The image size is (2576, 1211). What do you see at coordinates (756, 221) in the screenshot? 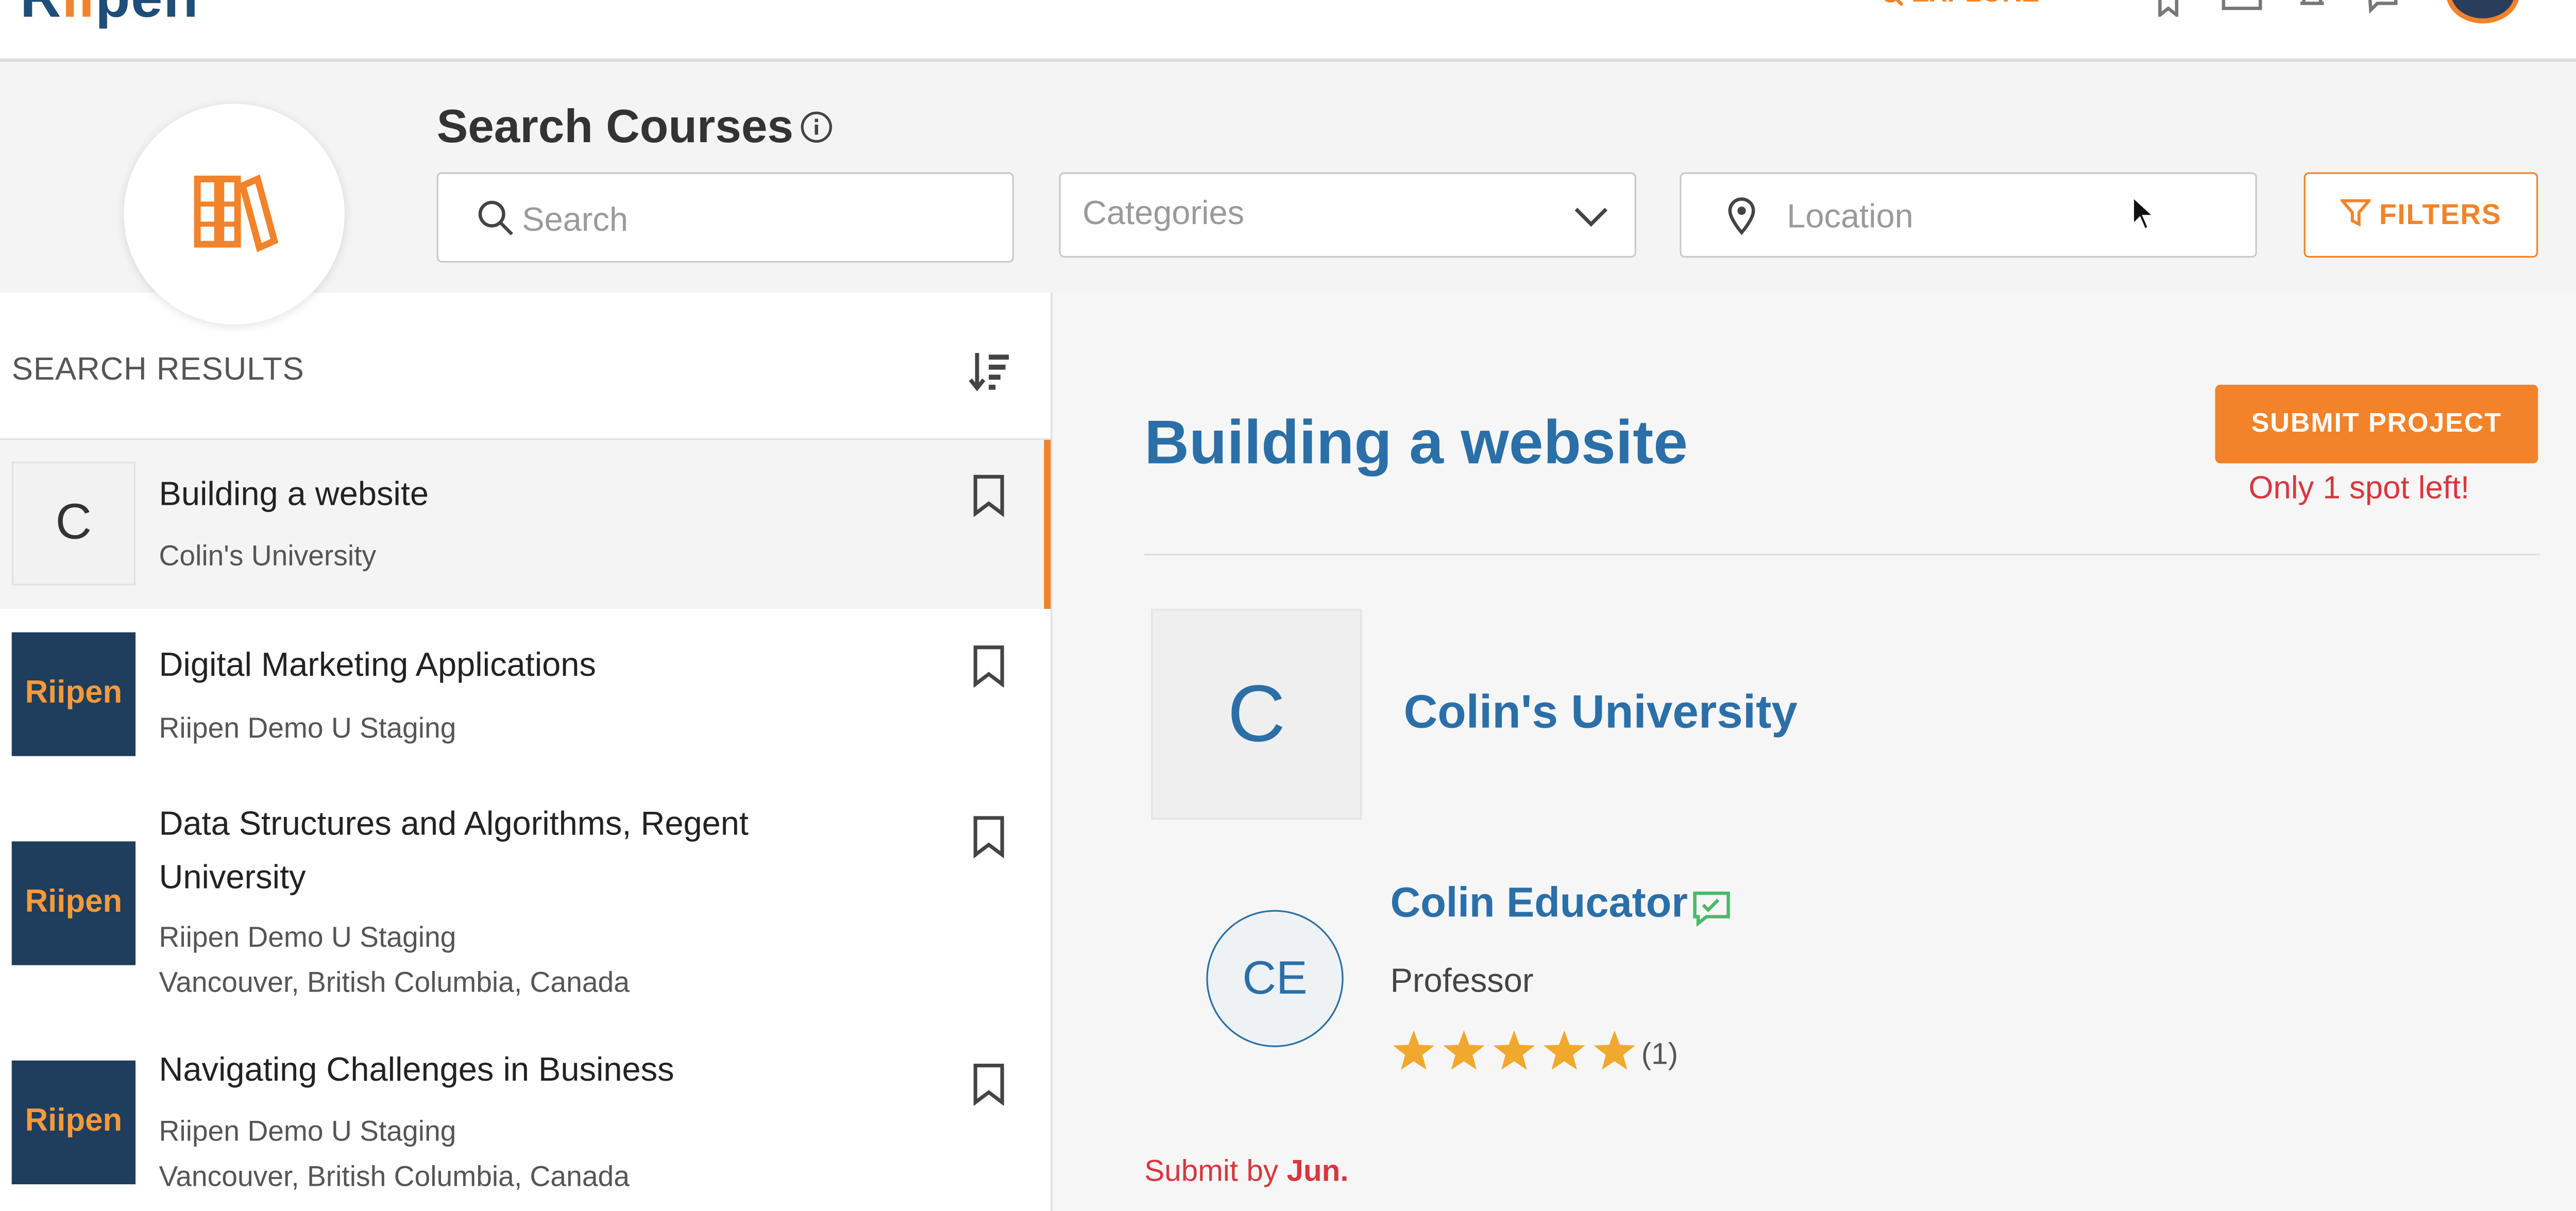
I see `search-input` at bounding box center [756, 221].